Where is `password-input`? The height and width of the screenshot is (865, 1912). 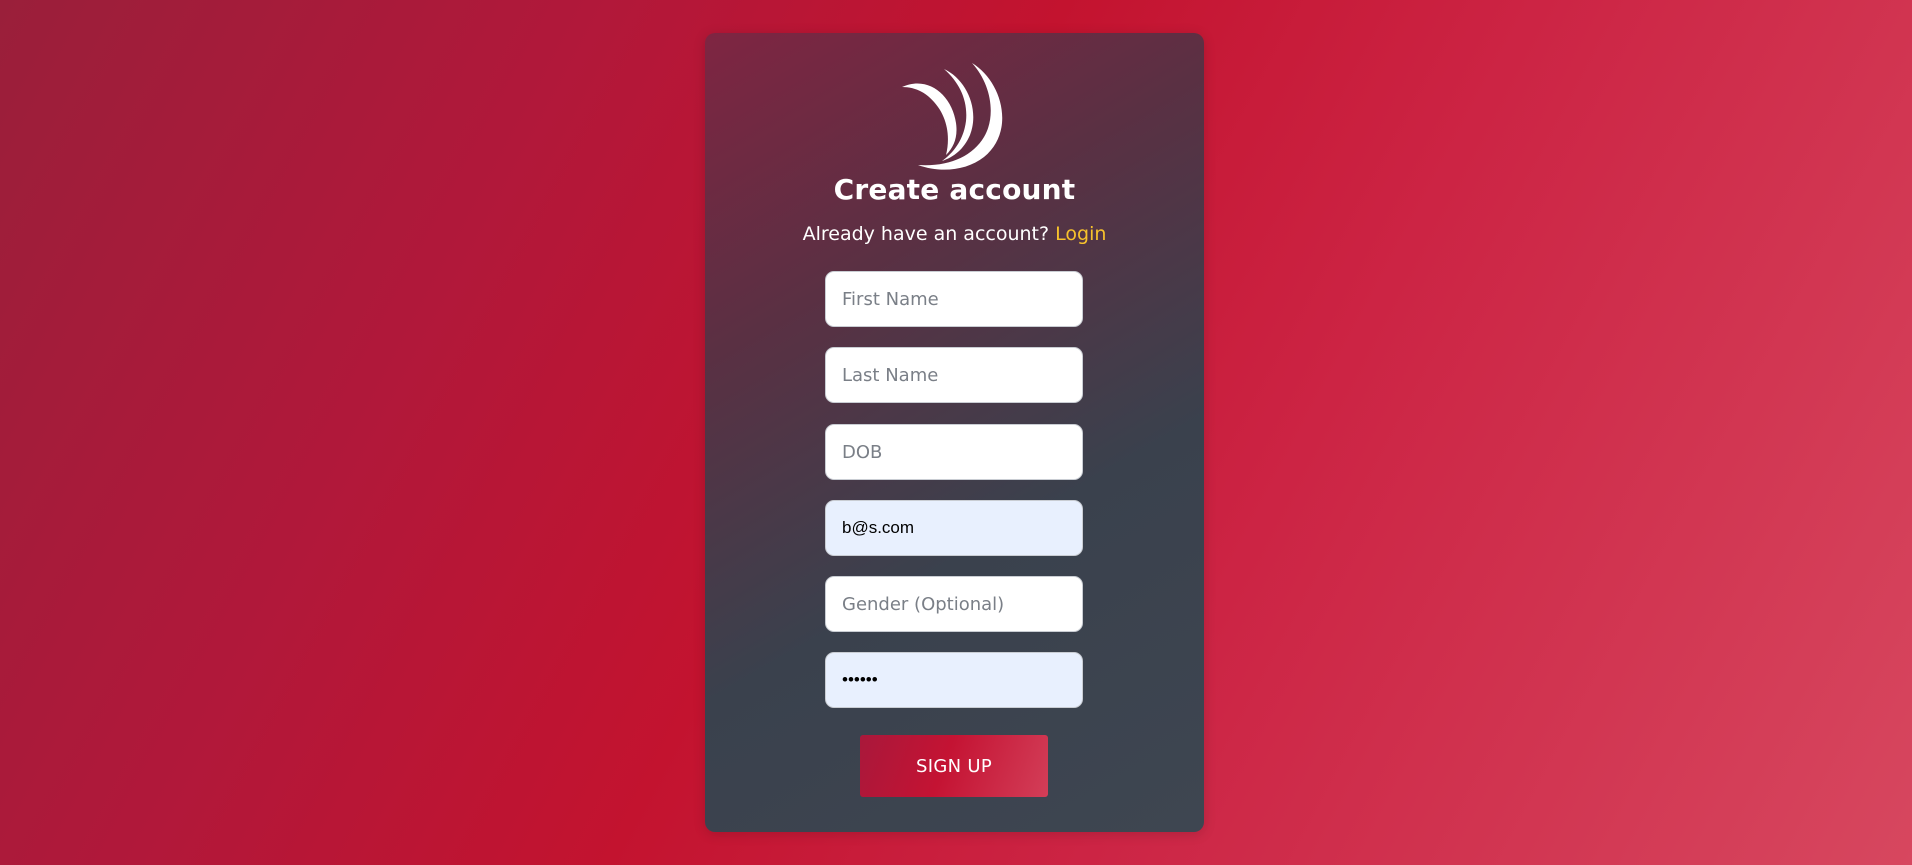 password-input is located at coordinates (954, 680).